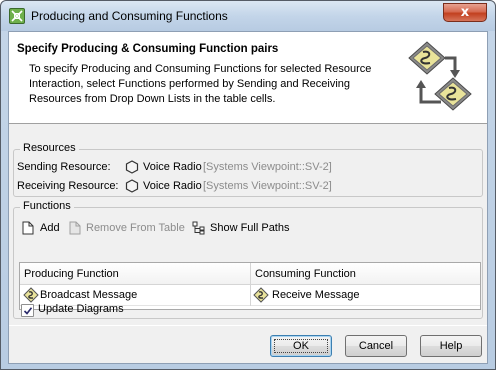 The image size is (496, 370). I want to click on remove-from-table-button: Remove From Table, so click(129, 228).